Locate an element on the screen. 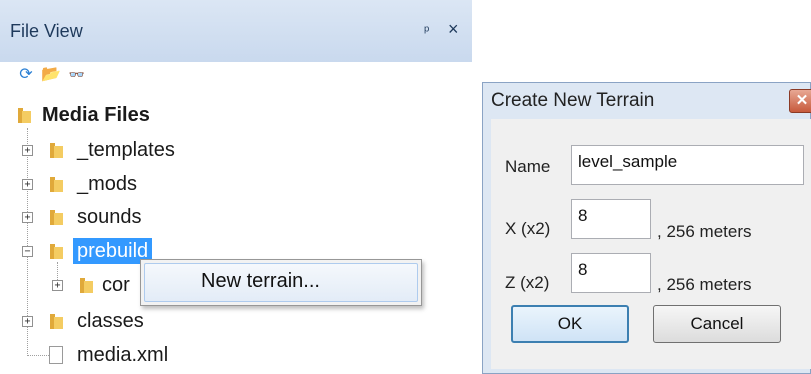  z-field: 8 is located at coordinates (611, 273).